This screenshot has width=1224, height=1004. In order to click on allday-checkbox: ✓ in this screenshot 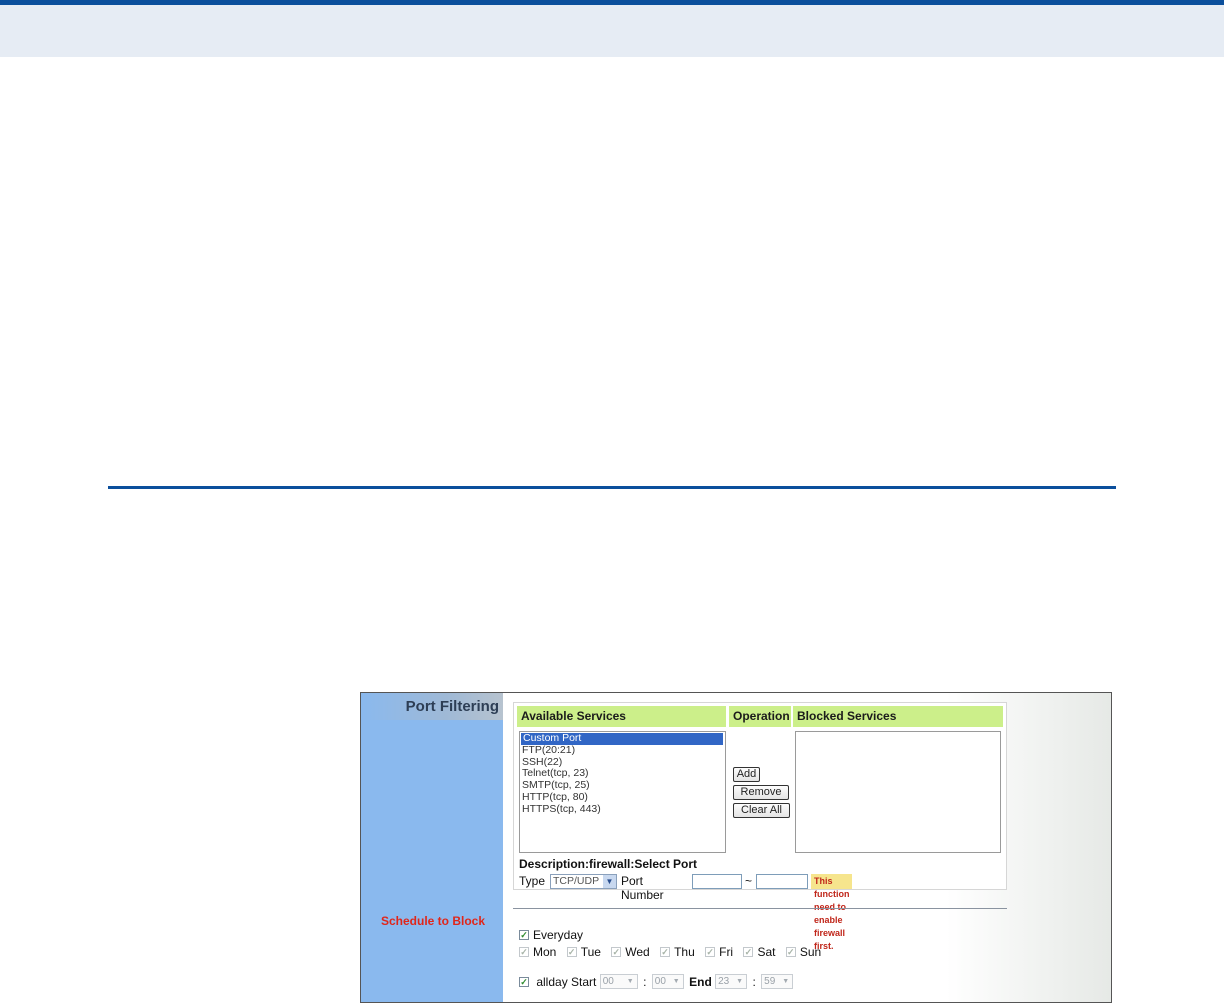, I will do `click(524, 981)`.